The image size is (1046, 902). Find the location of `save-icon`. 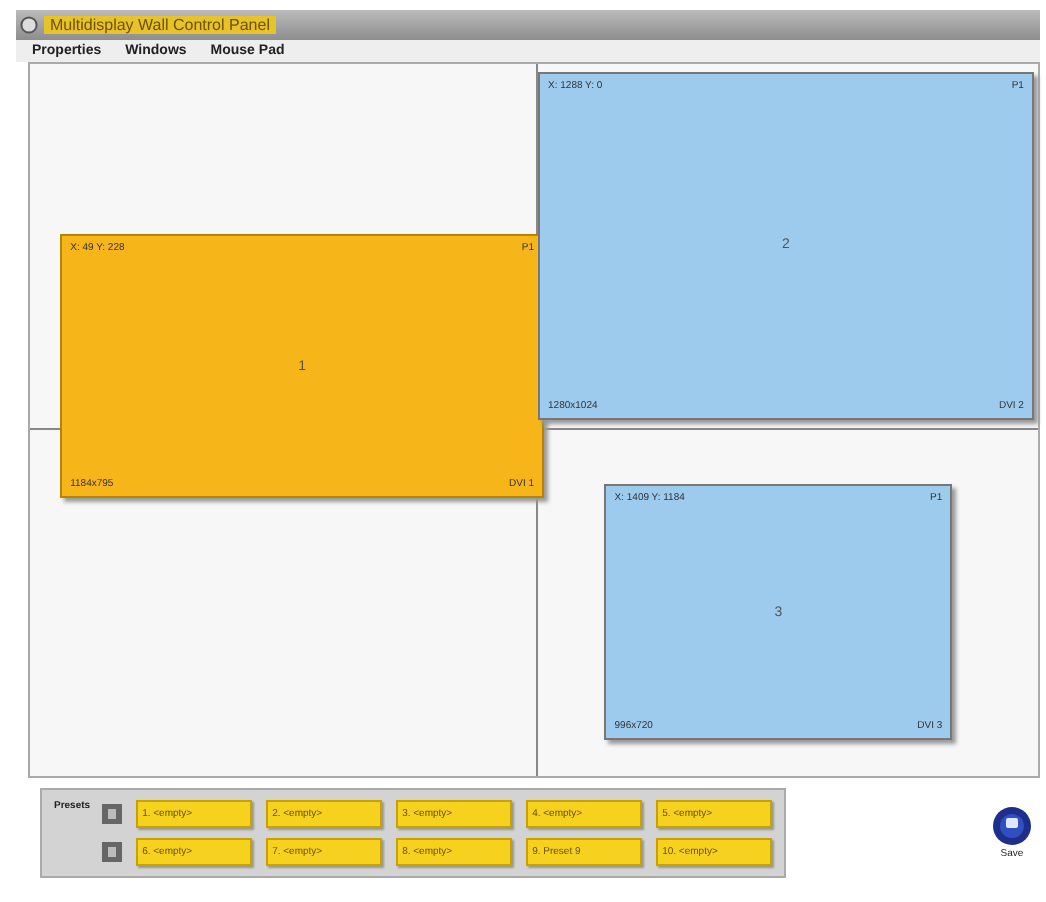

save-icon is located at coordinates (1012, 826).